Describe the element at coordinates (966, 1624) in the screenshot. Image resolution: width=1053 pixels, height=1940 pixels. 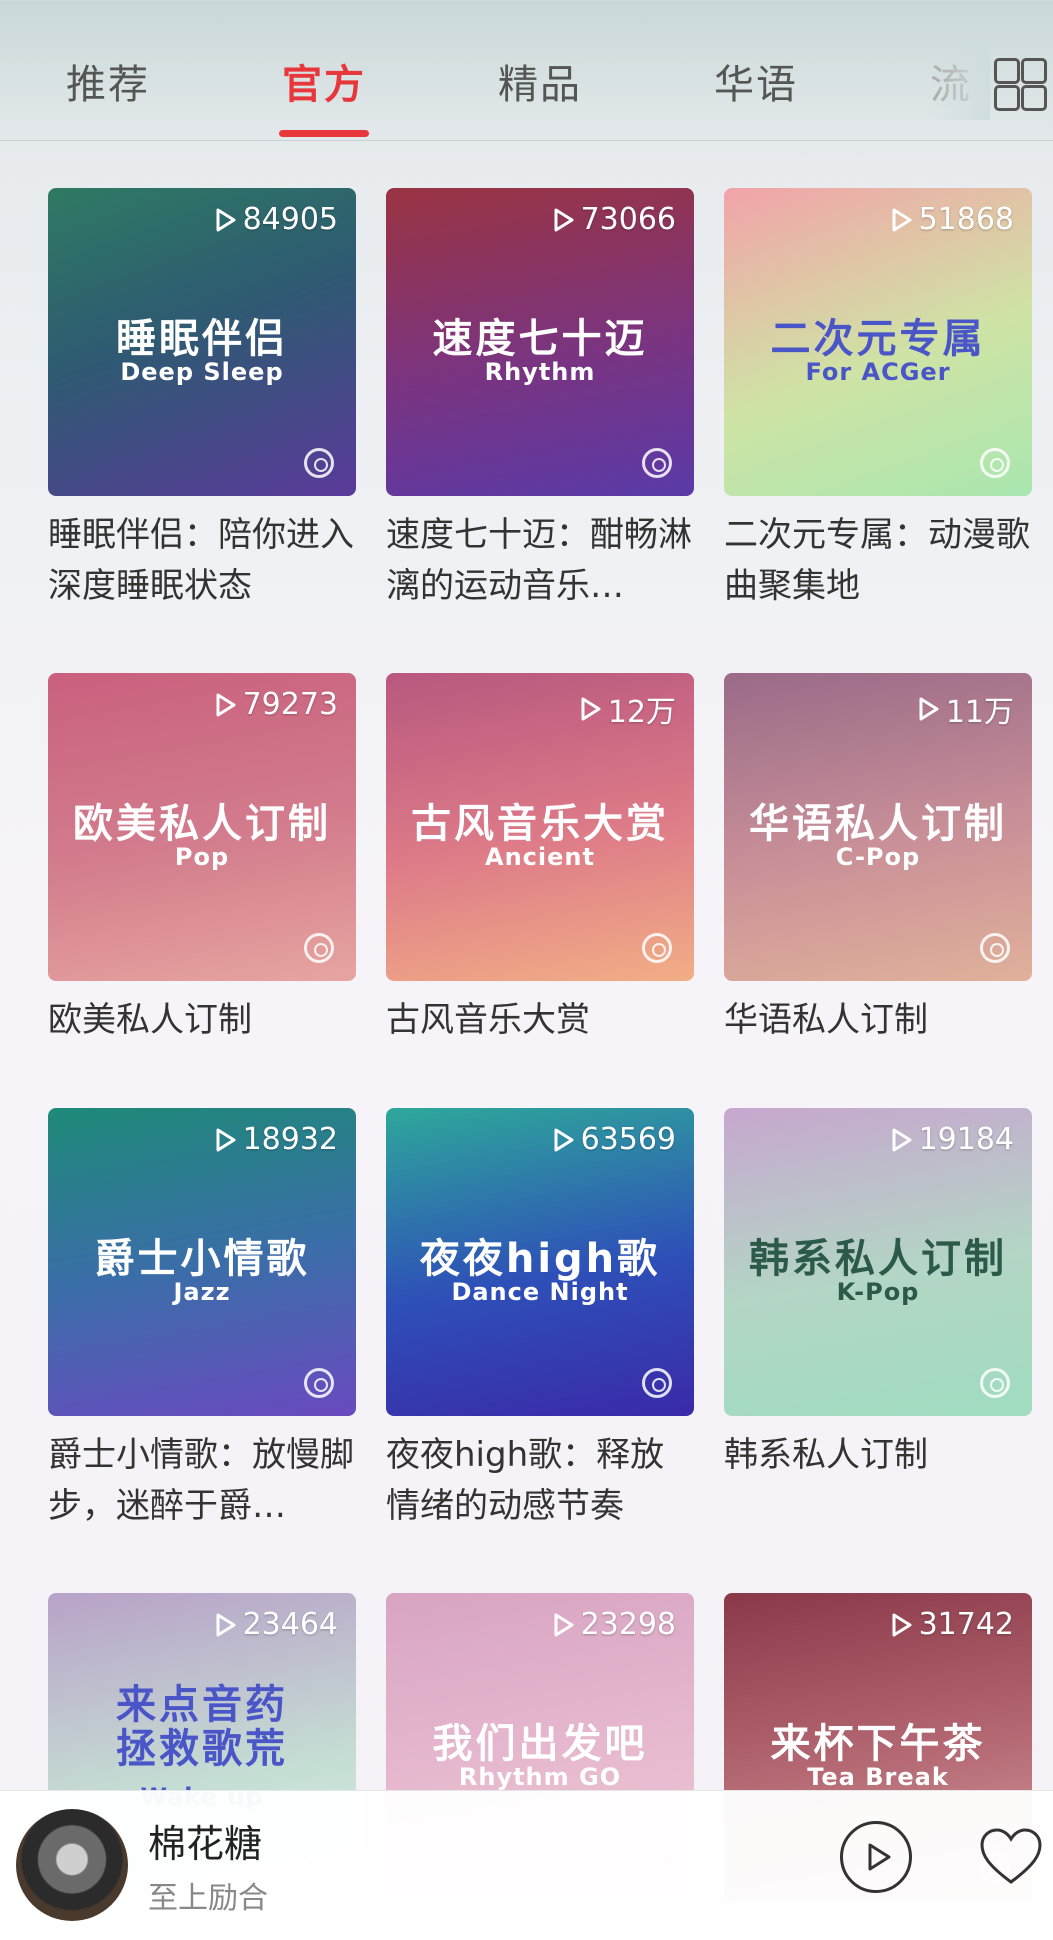
I see `play-count-value: 31742` at that location.